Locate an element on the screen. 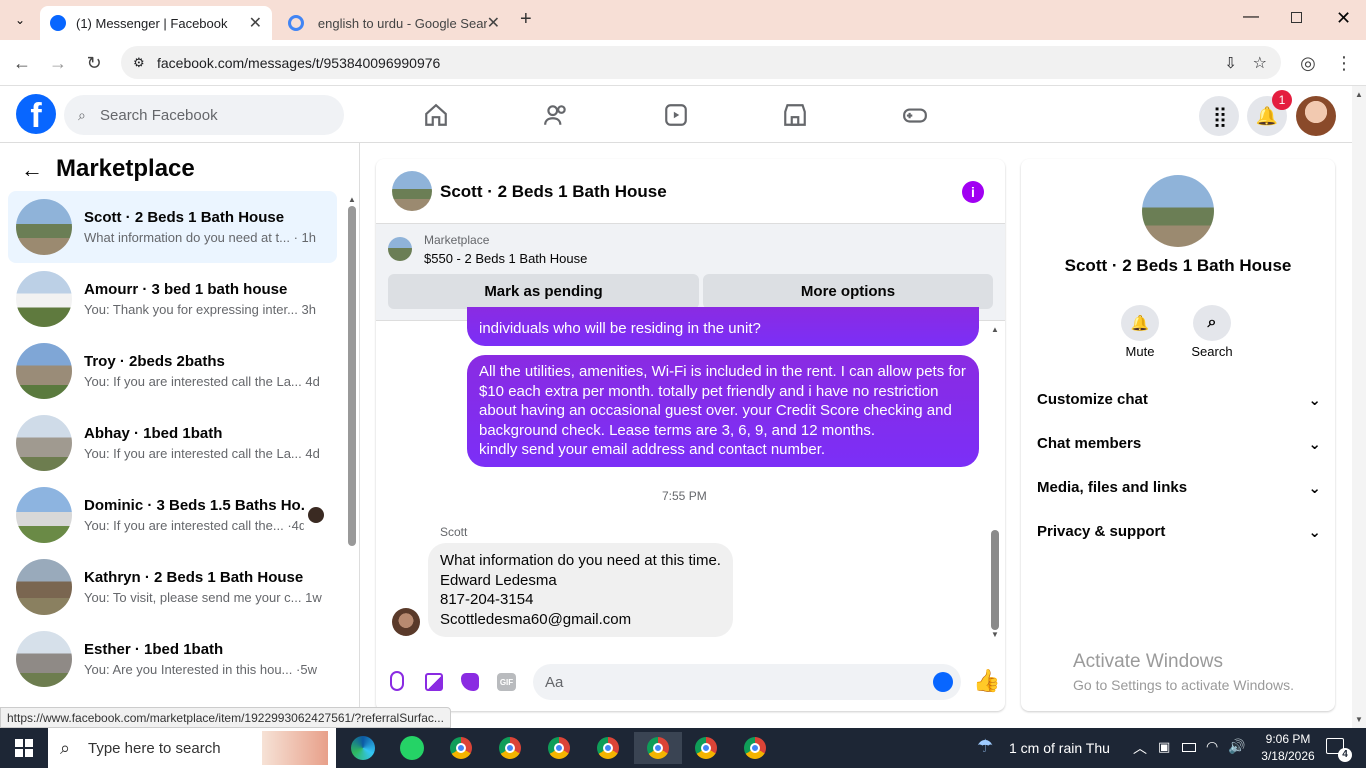 Image resolution: width=1366 pixels, height=768 pixels. search-button: ⌕ is located at coordinates (1212, 323).